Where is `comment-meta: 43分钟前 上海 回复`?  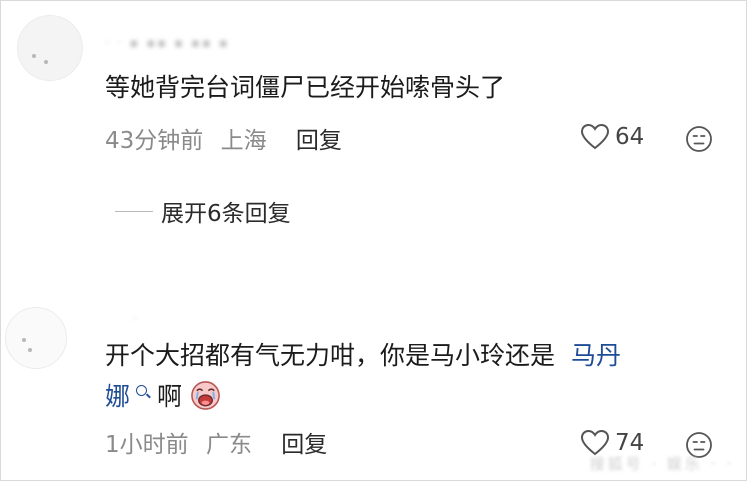
comment-meta: 43分钟前 上海 回复 is located at coordinates (223, 141).